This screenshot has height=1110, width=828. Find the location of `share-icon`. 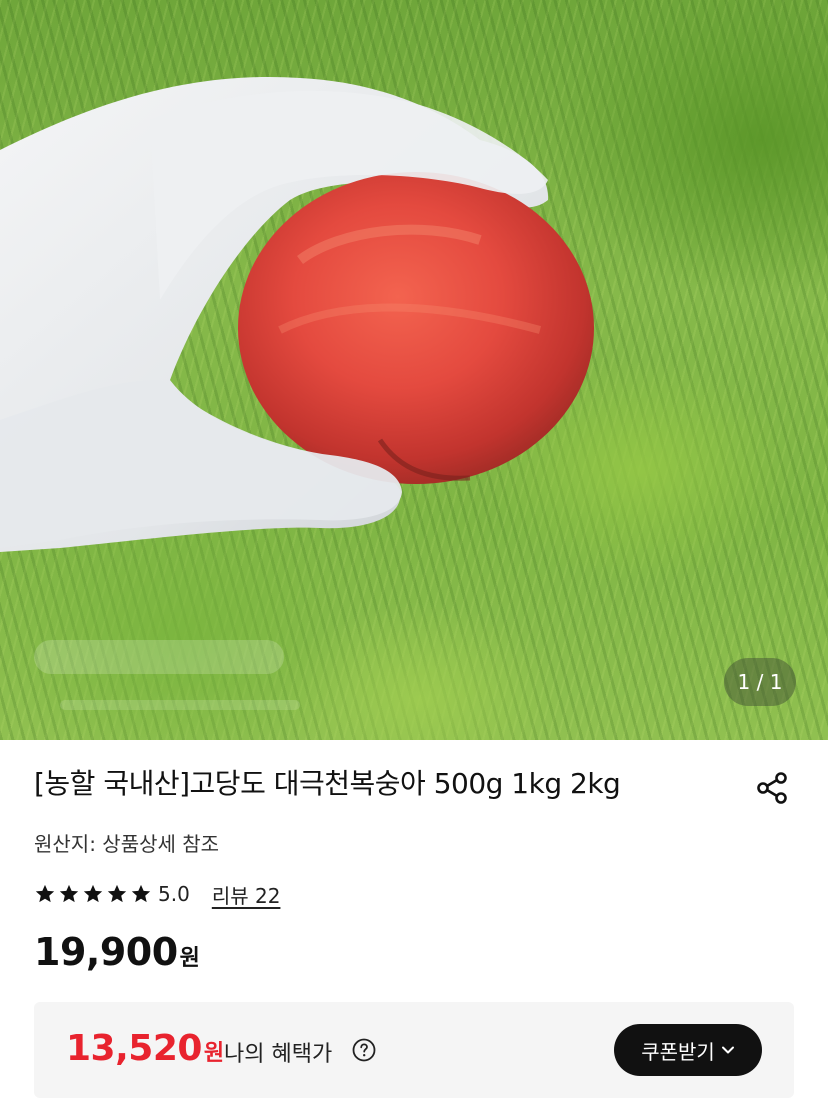

share-icon is located at coordinates (772, 788).